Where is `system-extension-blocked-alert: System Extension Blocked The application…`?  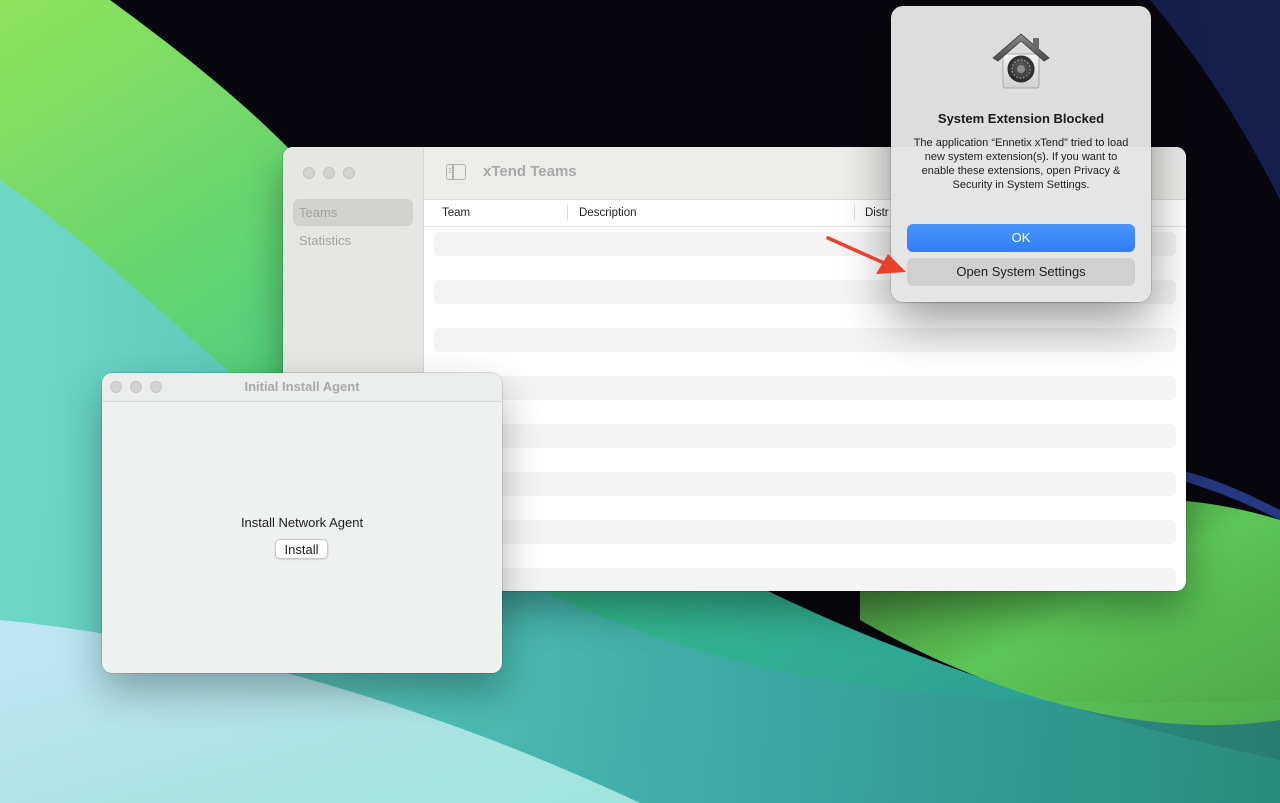
system-extension-blocked-alert: System Extension Blocked The application… is located at coordinates (1021, 154).